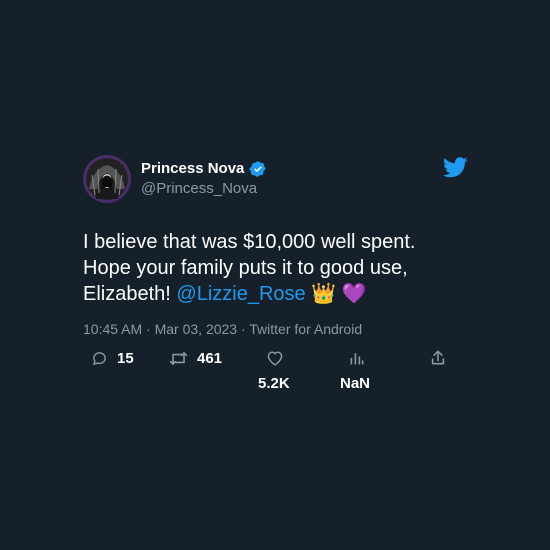 The width and height of the screenshot is (550, 550). I want to click on like-button, so click(275, 358).